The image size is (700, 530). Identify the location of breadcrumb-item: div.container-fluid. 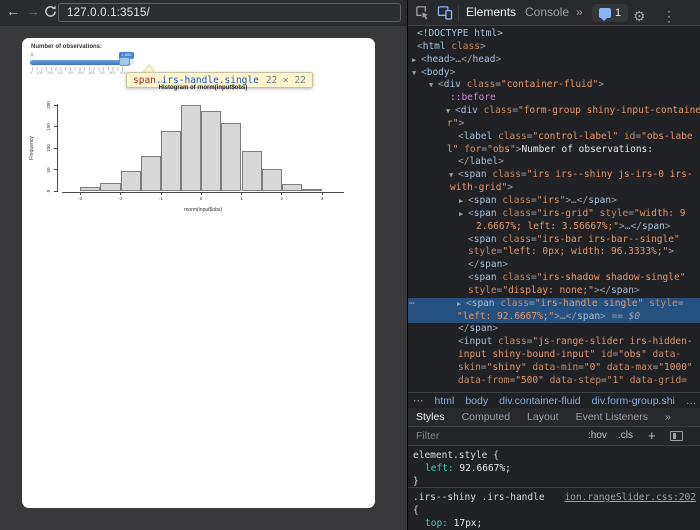
(540, 401).